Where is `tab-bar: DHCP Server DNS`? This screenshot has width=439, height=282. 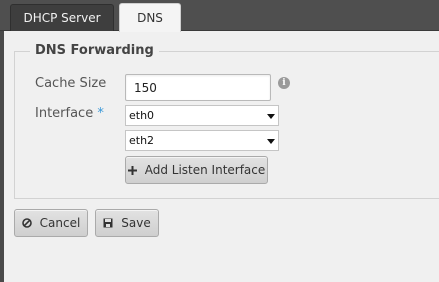 tab-bar: DHCP Server DNS is located at coordinates (219, 16).